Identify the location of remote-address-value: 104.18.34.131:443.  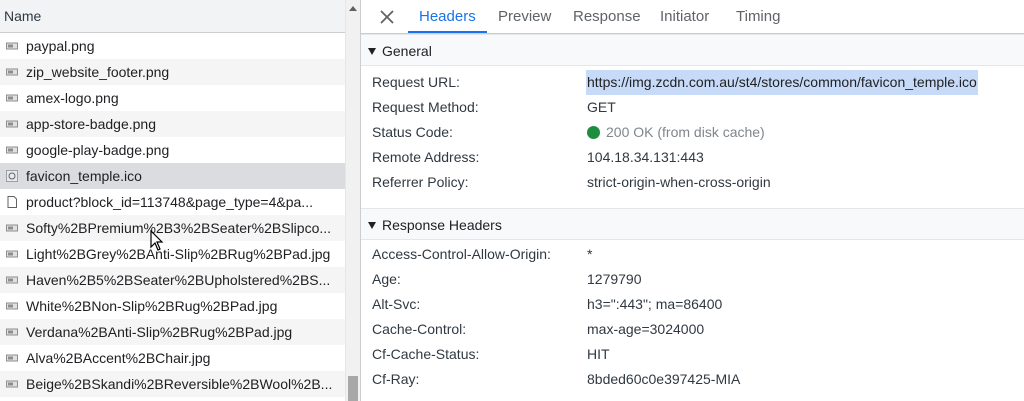
(645, 157).